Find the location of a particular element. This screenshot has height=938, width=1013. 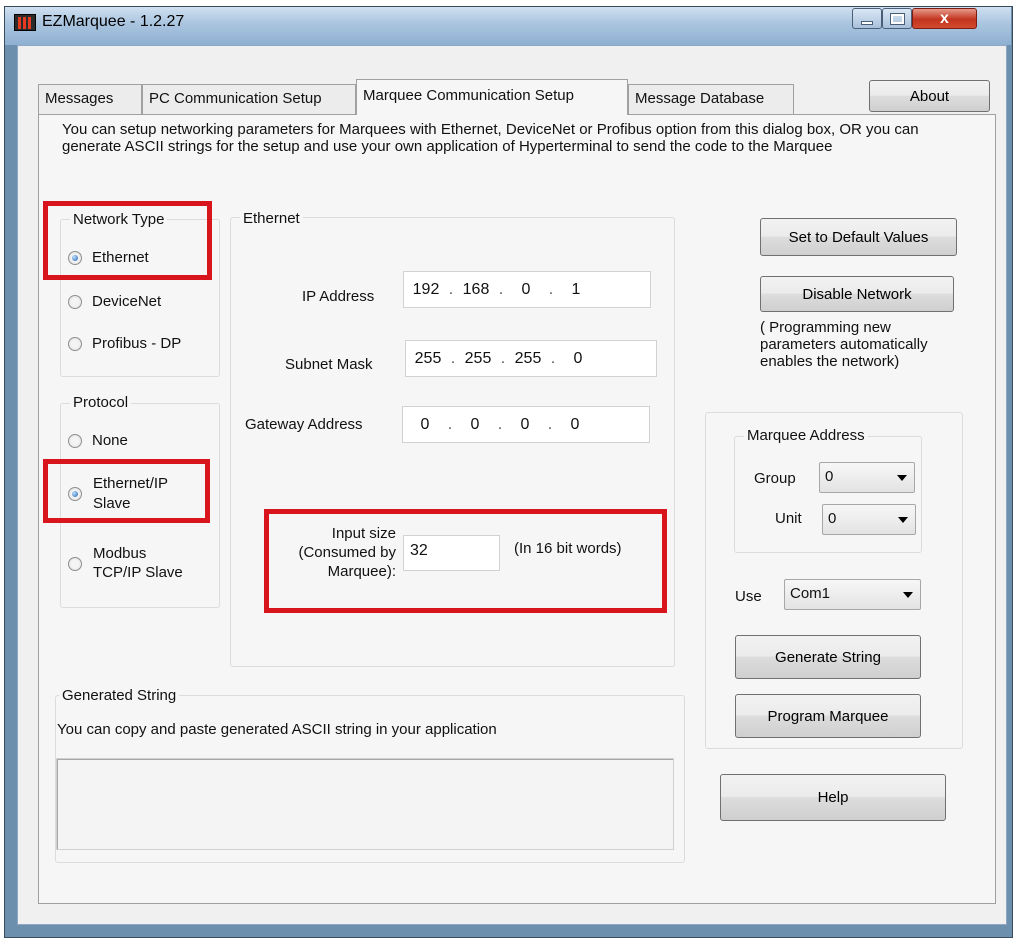

radio-protocol-modbus-label: Modbus TCP/IP Slave is located at coordinates (138, 563).